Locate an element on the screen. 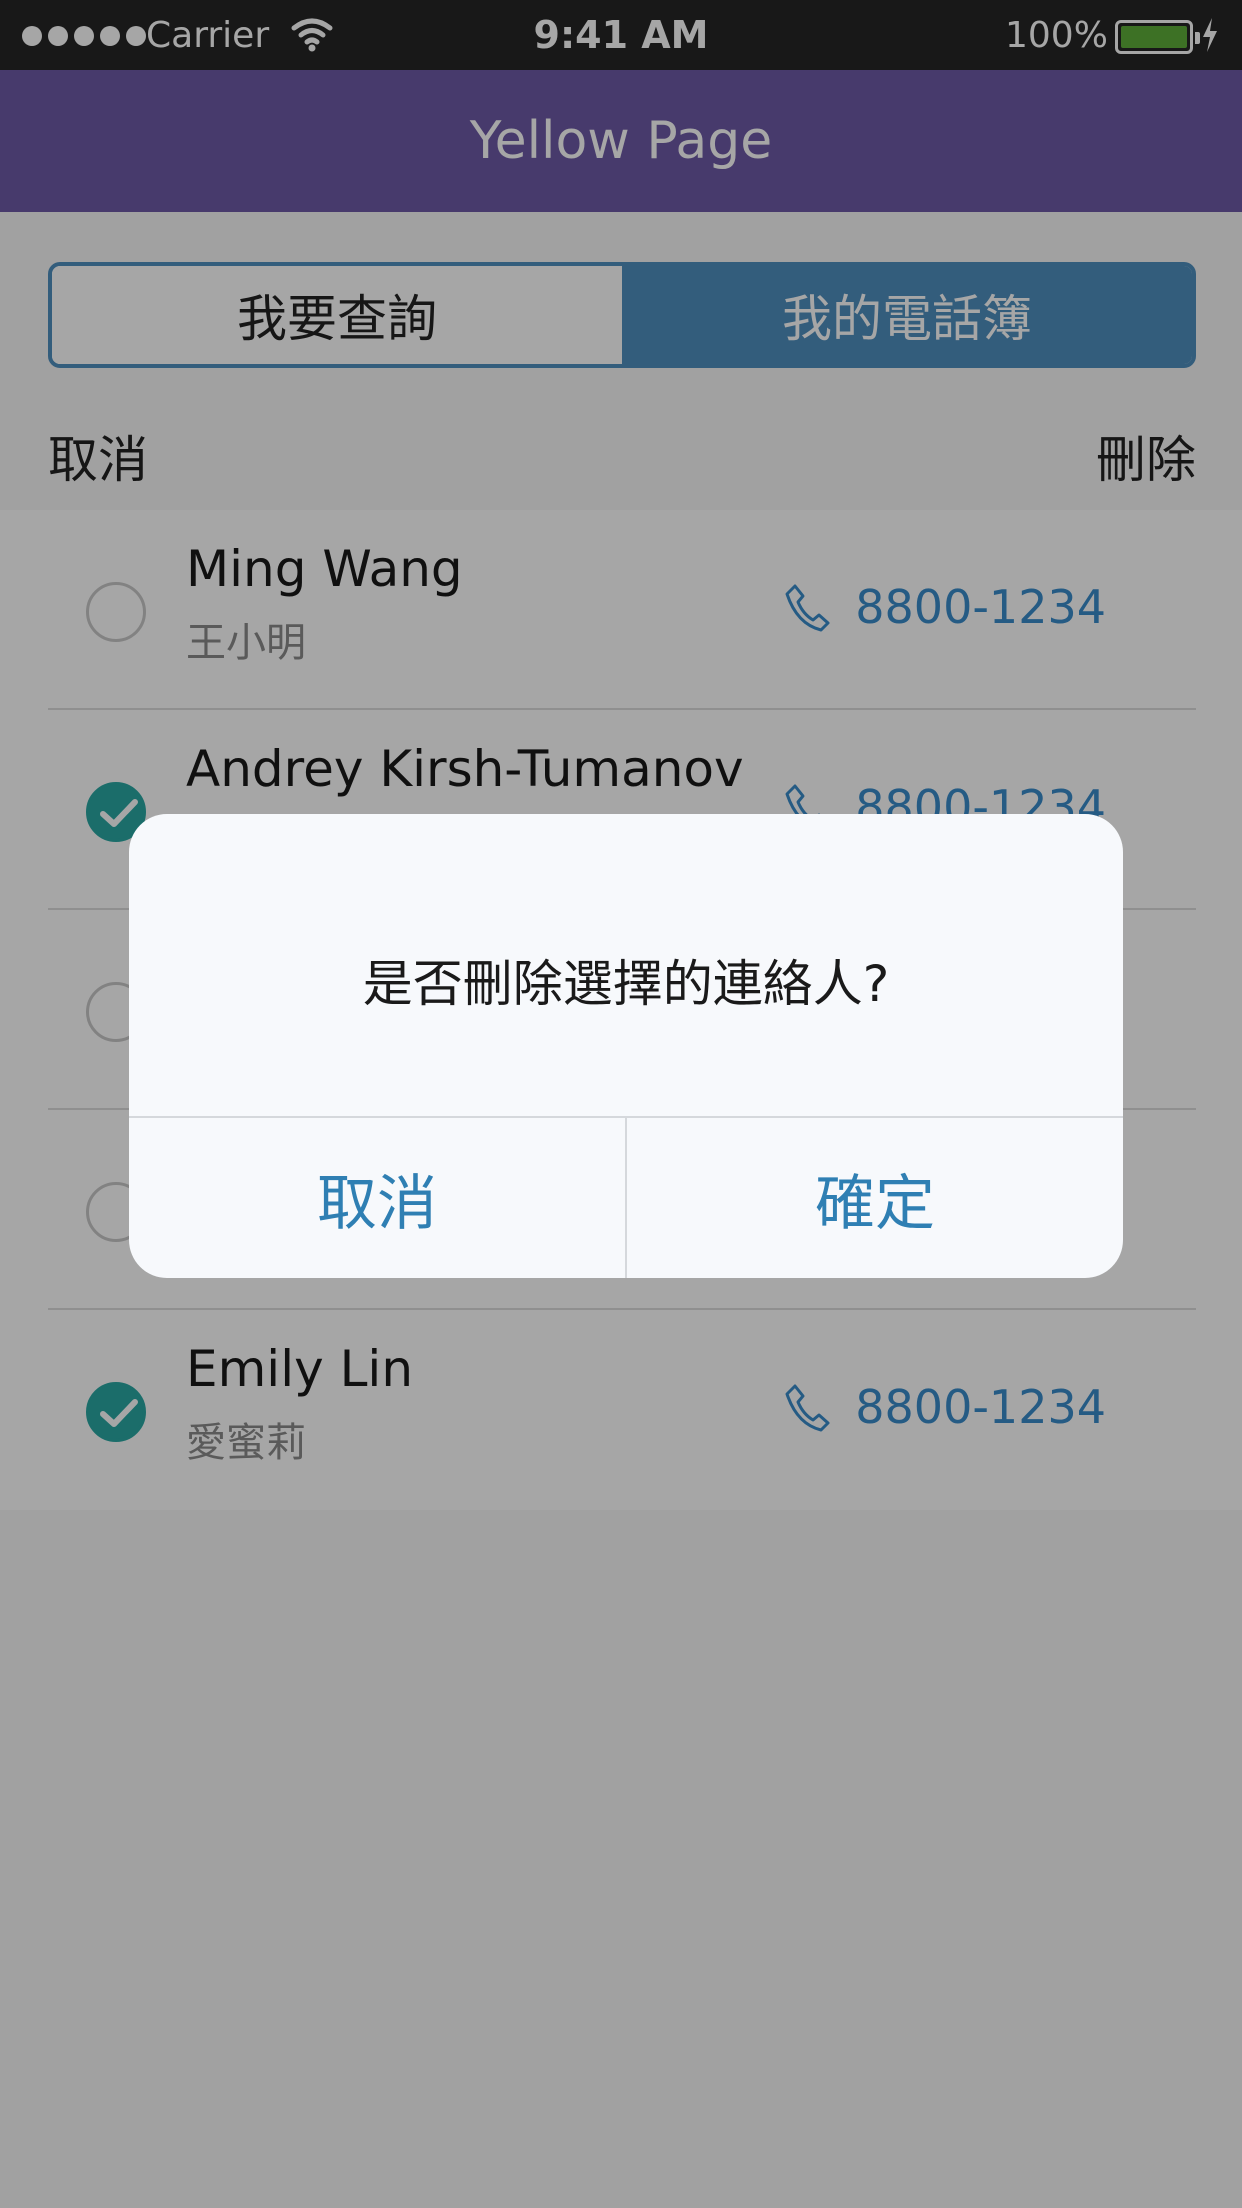  status-bar: Carrier 9:41 AM 100% is located at coordinates (621, 35).